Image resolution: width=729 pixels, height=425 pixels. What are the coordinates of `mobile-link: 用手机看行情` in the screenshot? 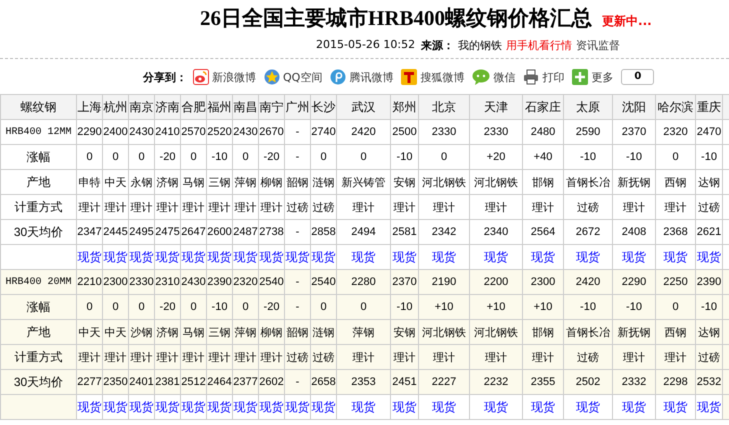 It's located at (539, 45).